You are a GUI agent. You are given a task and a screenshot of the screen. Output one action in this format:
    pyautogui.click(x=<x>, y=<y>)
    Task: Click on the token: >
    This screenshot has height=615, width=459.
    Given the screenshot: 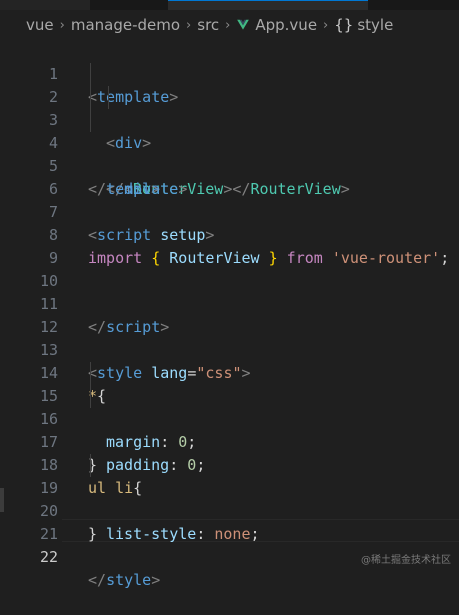 What is the action you would take?
    pyautogui.click(x=156, y=580)
    